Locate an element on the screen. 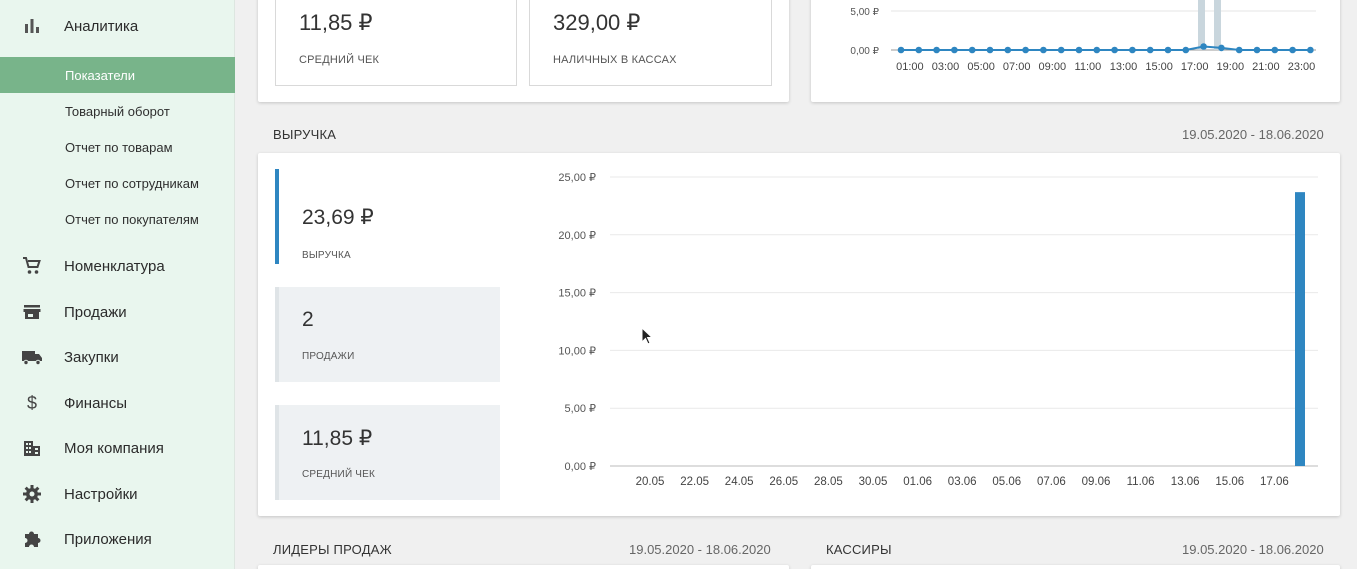  hourly-x-tick: 05:00 is located at coordinates (981, 67).